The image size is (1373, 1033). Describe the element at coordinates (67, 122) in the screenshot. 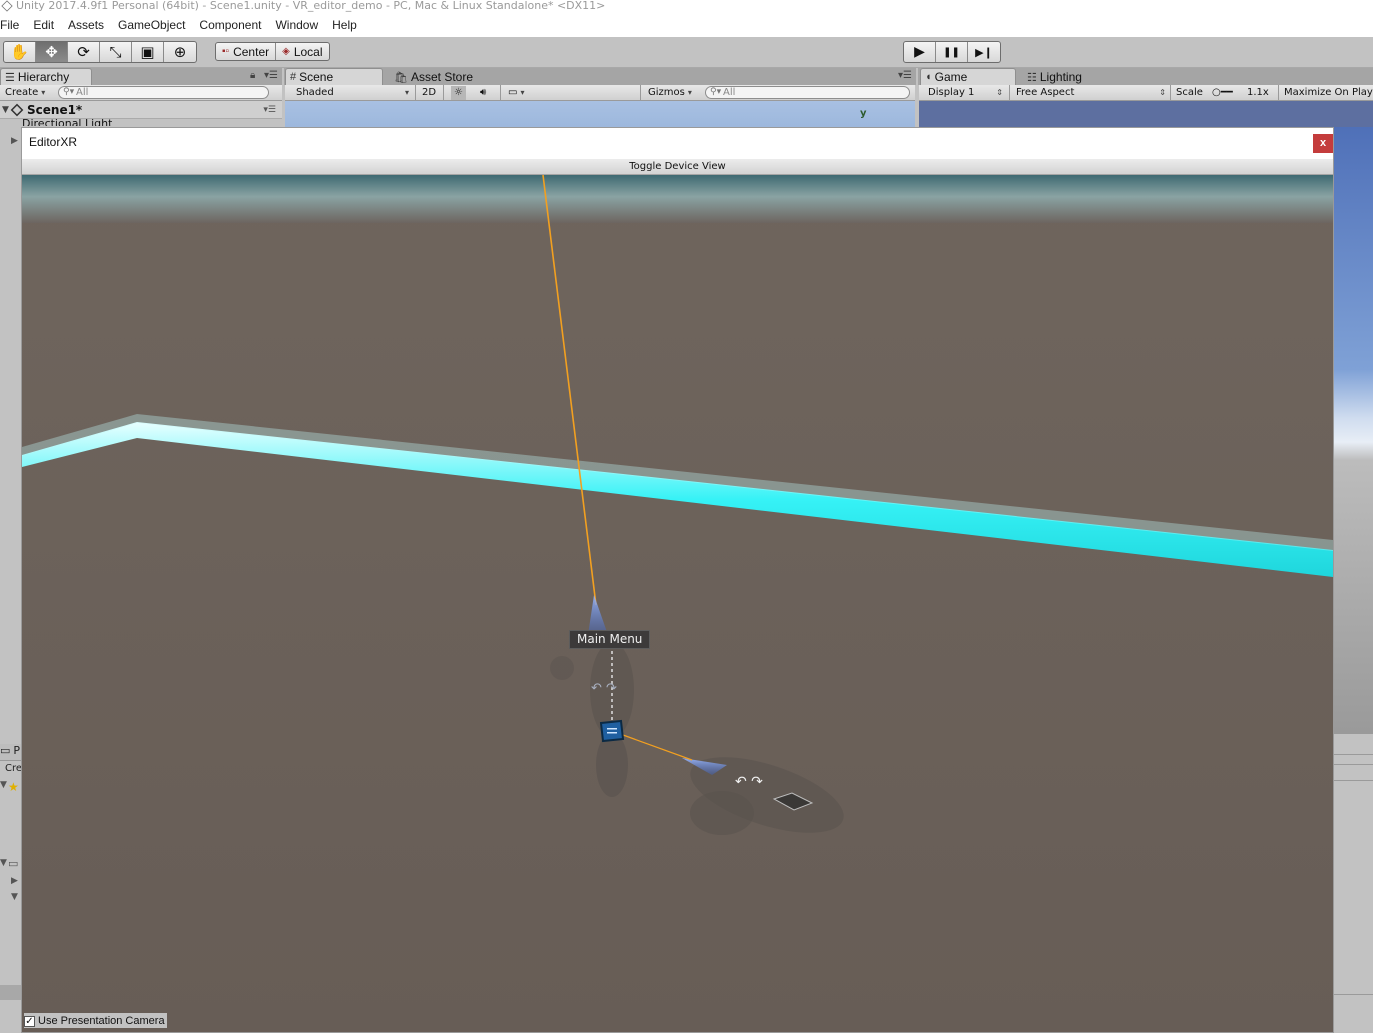

I see `hierarchy-item-directional-light: Directional Light` at that location.